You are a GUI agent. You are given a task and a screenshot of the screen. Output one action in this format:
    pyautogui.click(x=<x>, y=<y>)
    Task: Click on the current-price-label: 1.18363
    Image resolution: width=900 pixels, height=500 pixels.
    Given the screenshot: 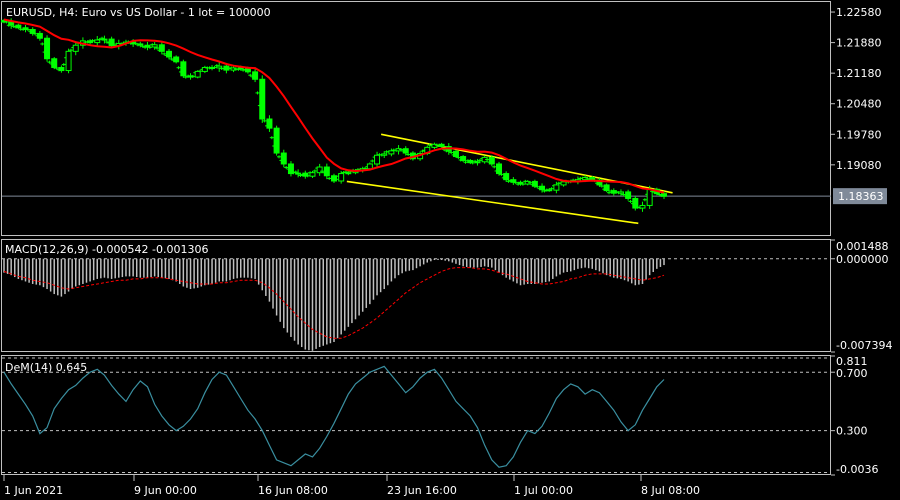 What is the action you would take?
    pyautogui.click(x=861, y=196)
    